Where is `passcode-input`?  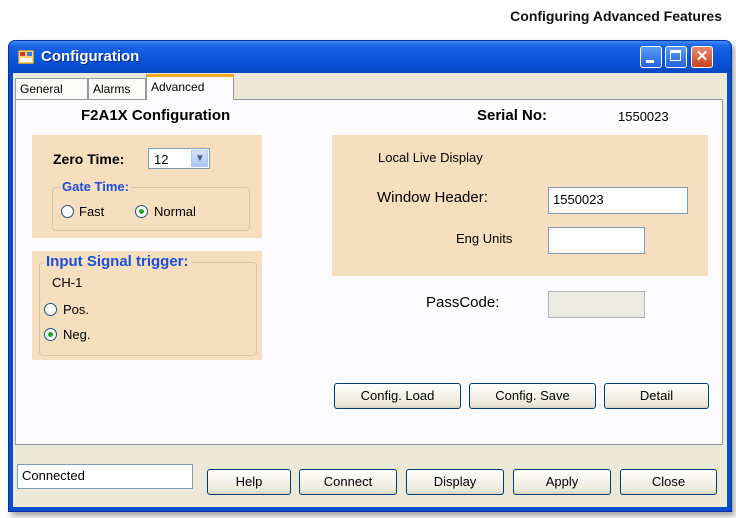
passcode-input is located at coordinates (596, 304).